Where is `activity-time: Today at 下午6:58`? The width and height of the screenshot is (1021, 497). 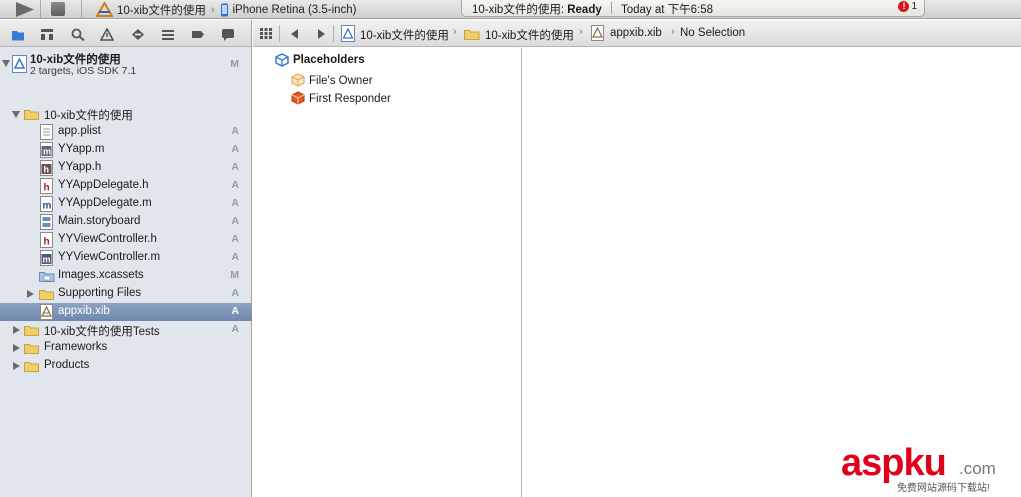 activity-time: Today at 下午6:58 is located at coordinates (667, 10).